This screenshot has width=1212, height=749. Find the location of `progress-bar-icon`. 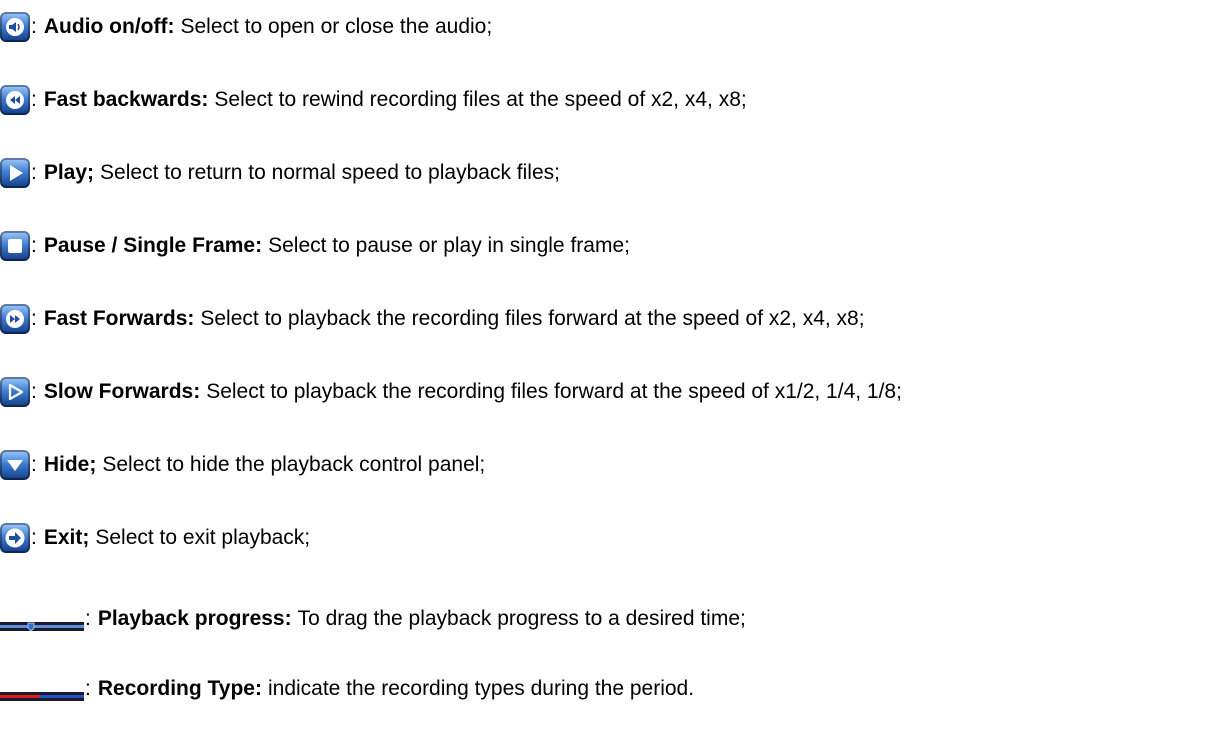

progress-bar-icon is located at coordinates (42, 622).